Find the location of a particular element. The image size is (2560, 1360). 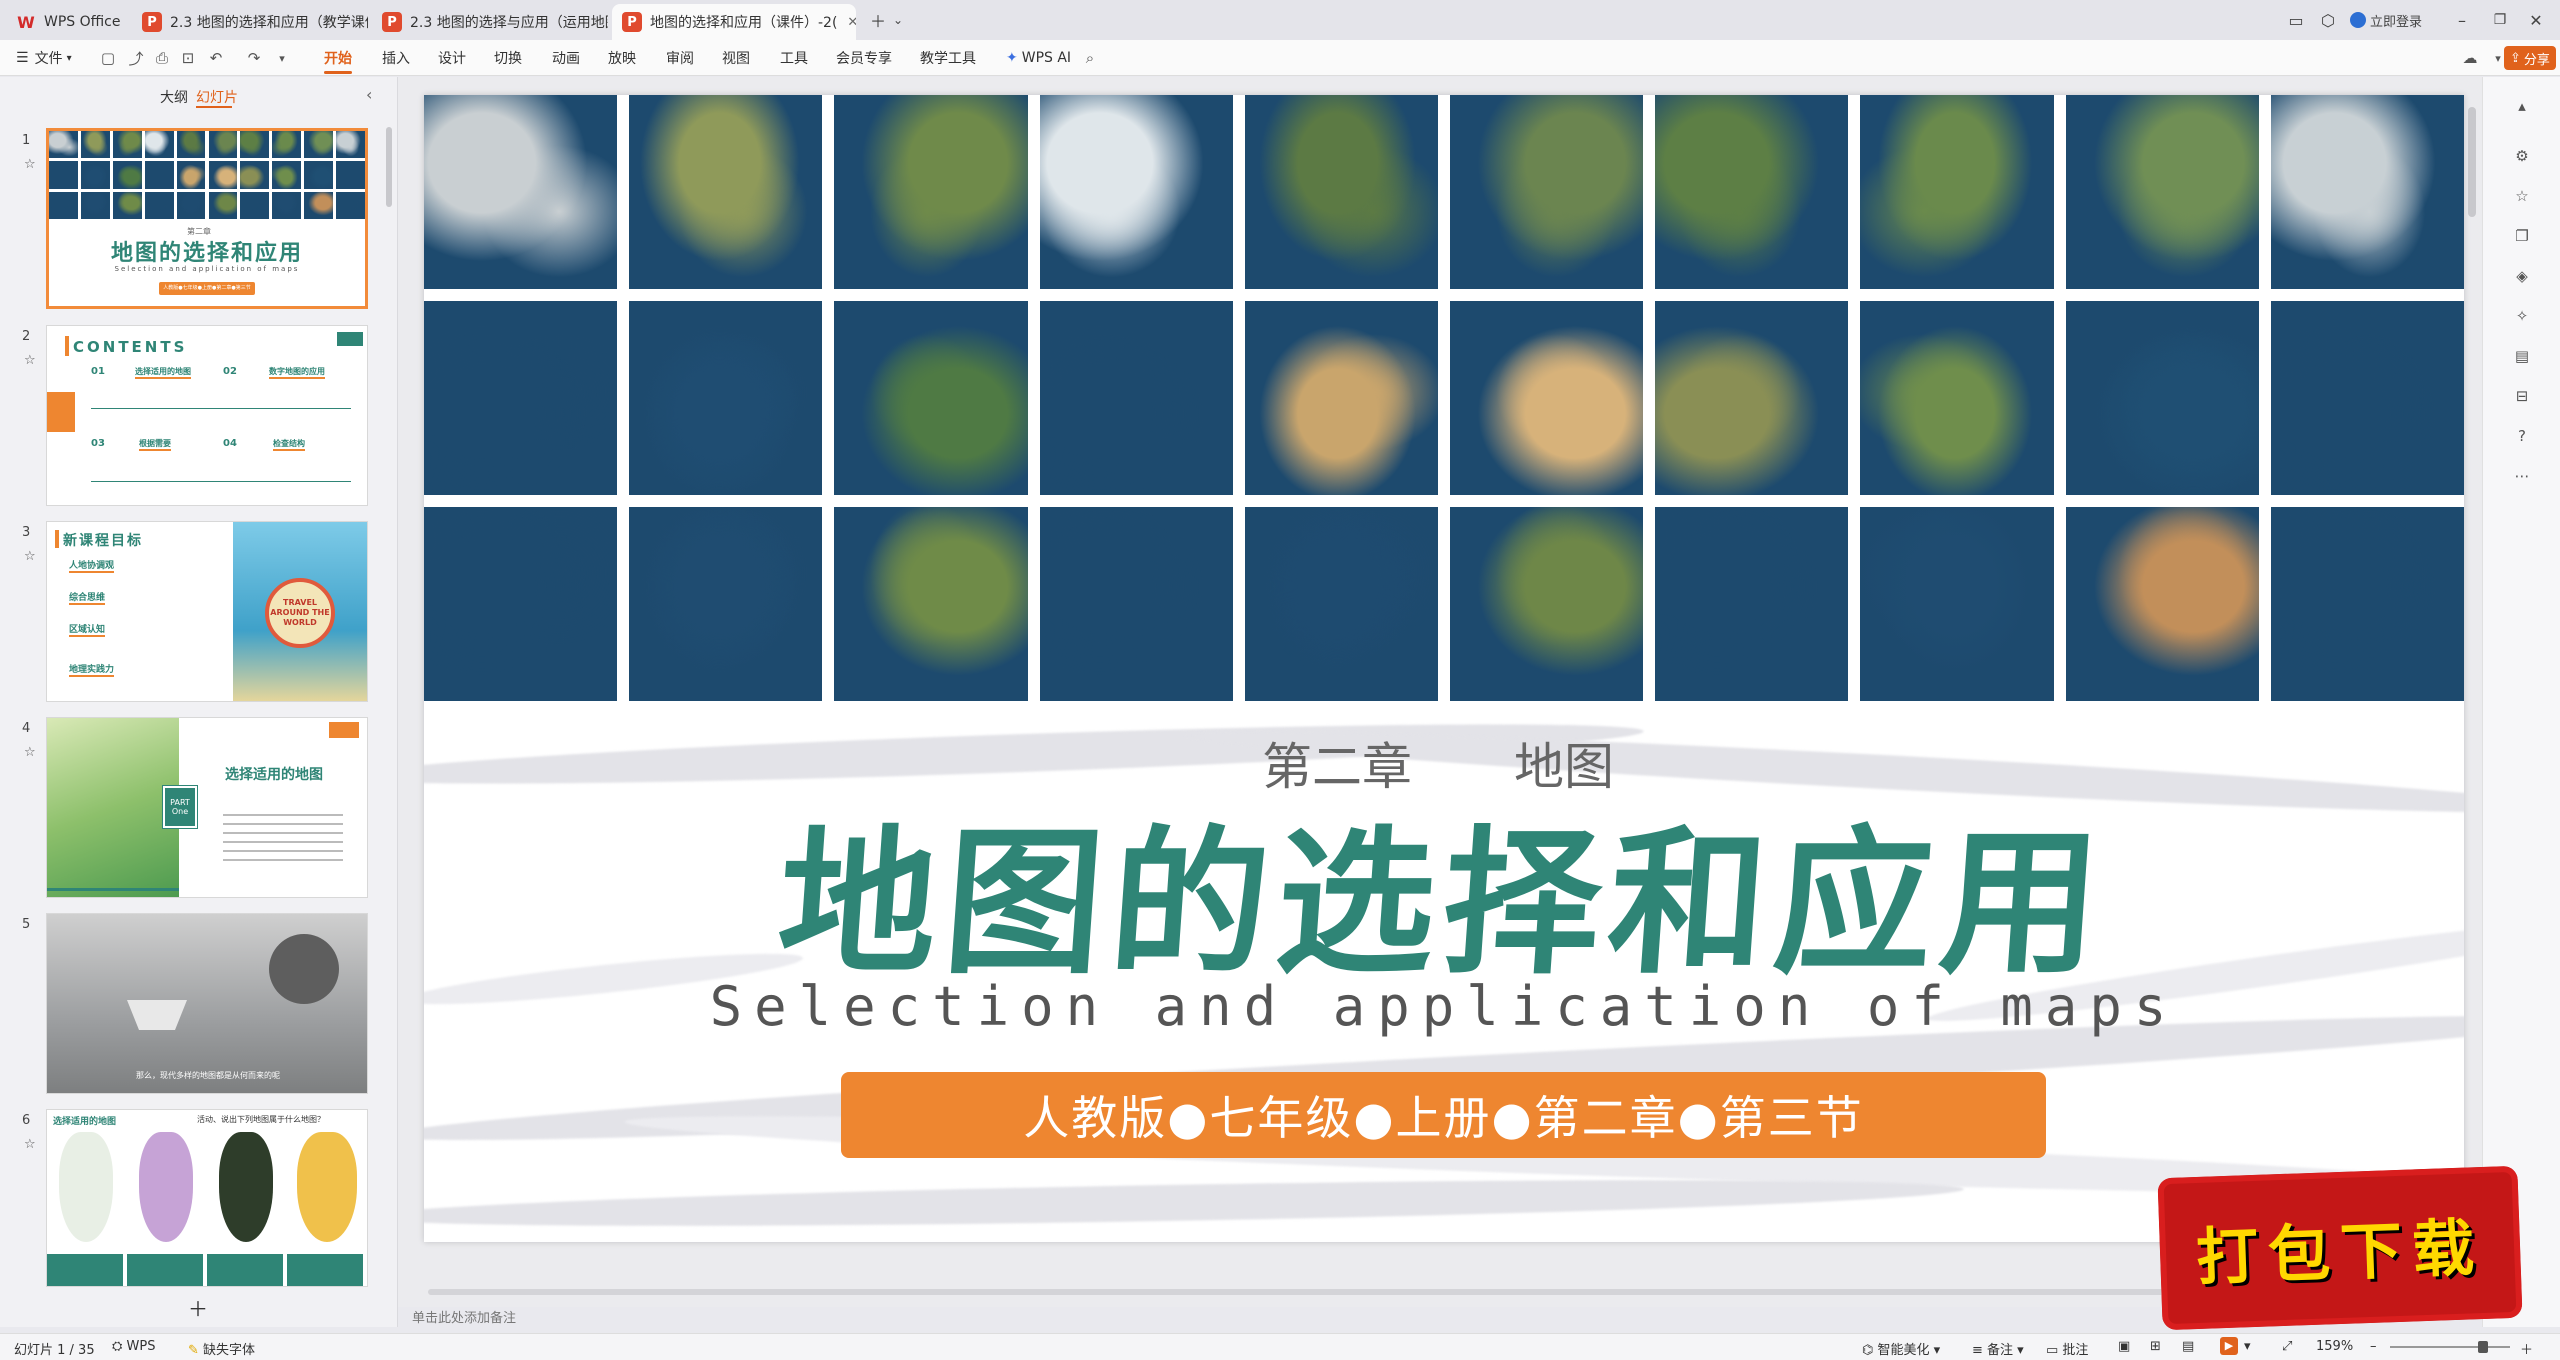

cloud-sync-icon: ☁ is located at coordinates (2470, 58).